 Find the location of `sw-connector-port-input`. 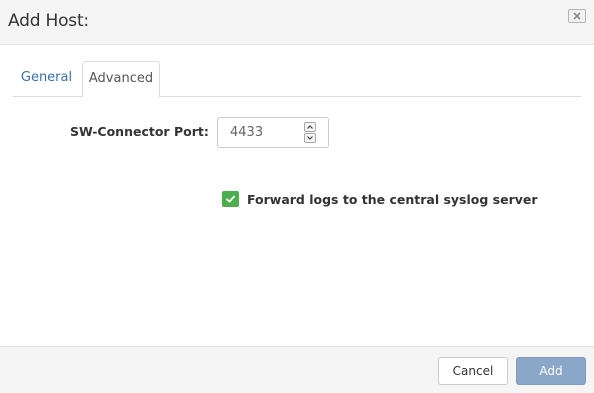

sw-connector-port-input is located at coordinates (265, 132).